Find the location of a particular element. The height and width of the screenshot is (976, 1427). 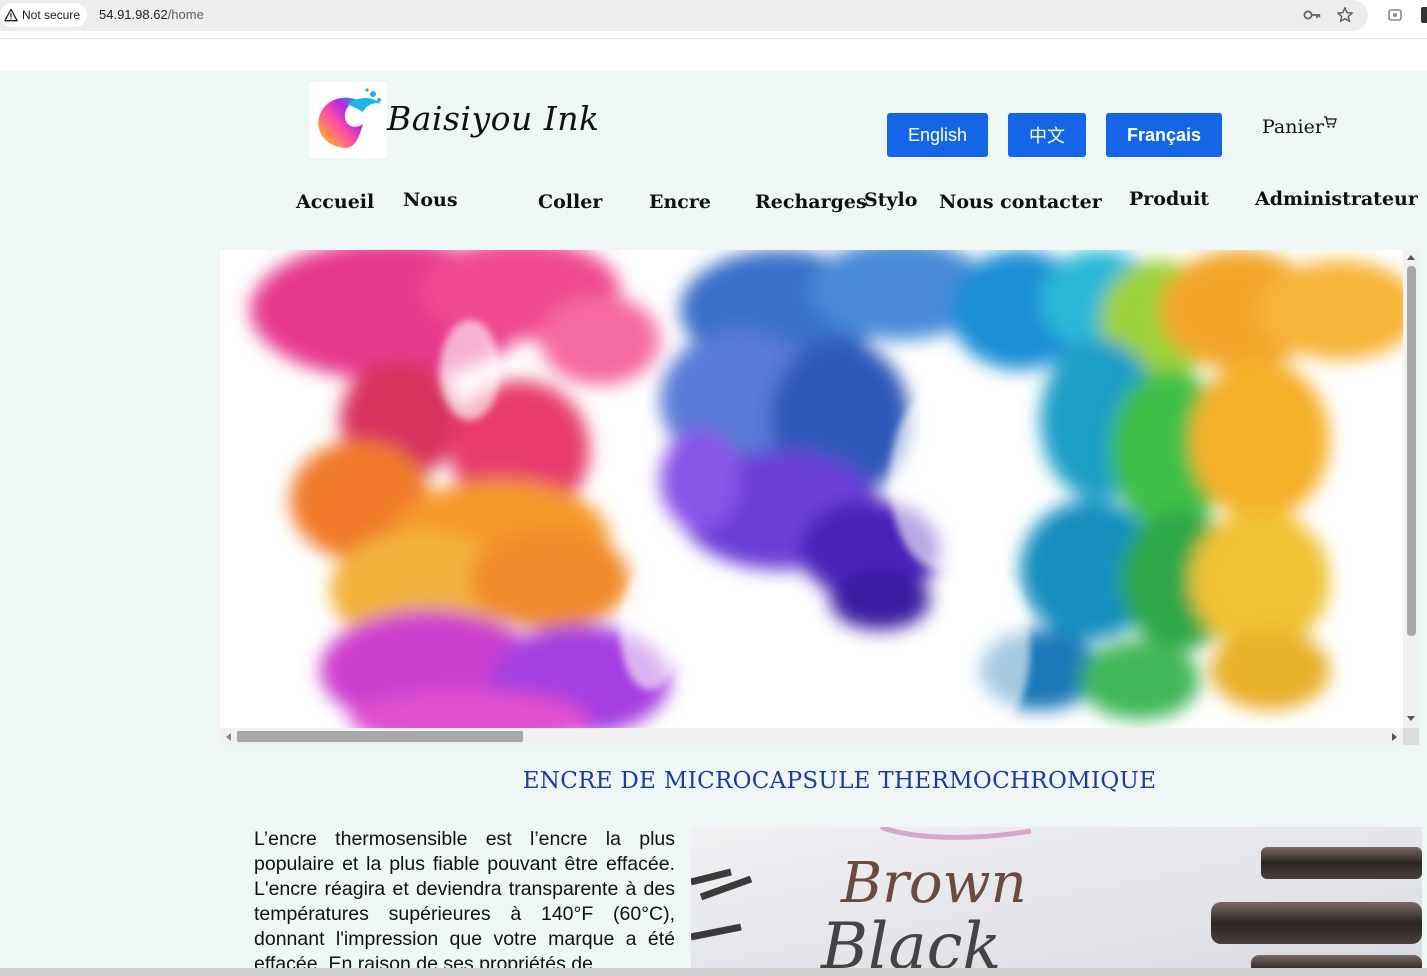

url-path: /home is located at coordinates (185, 14).